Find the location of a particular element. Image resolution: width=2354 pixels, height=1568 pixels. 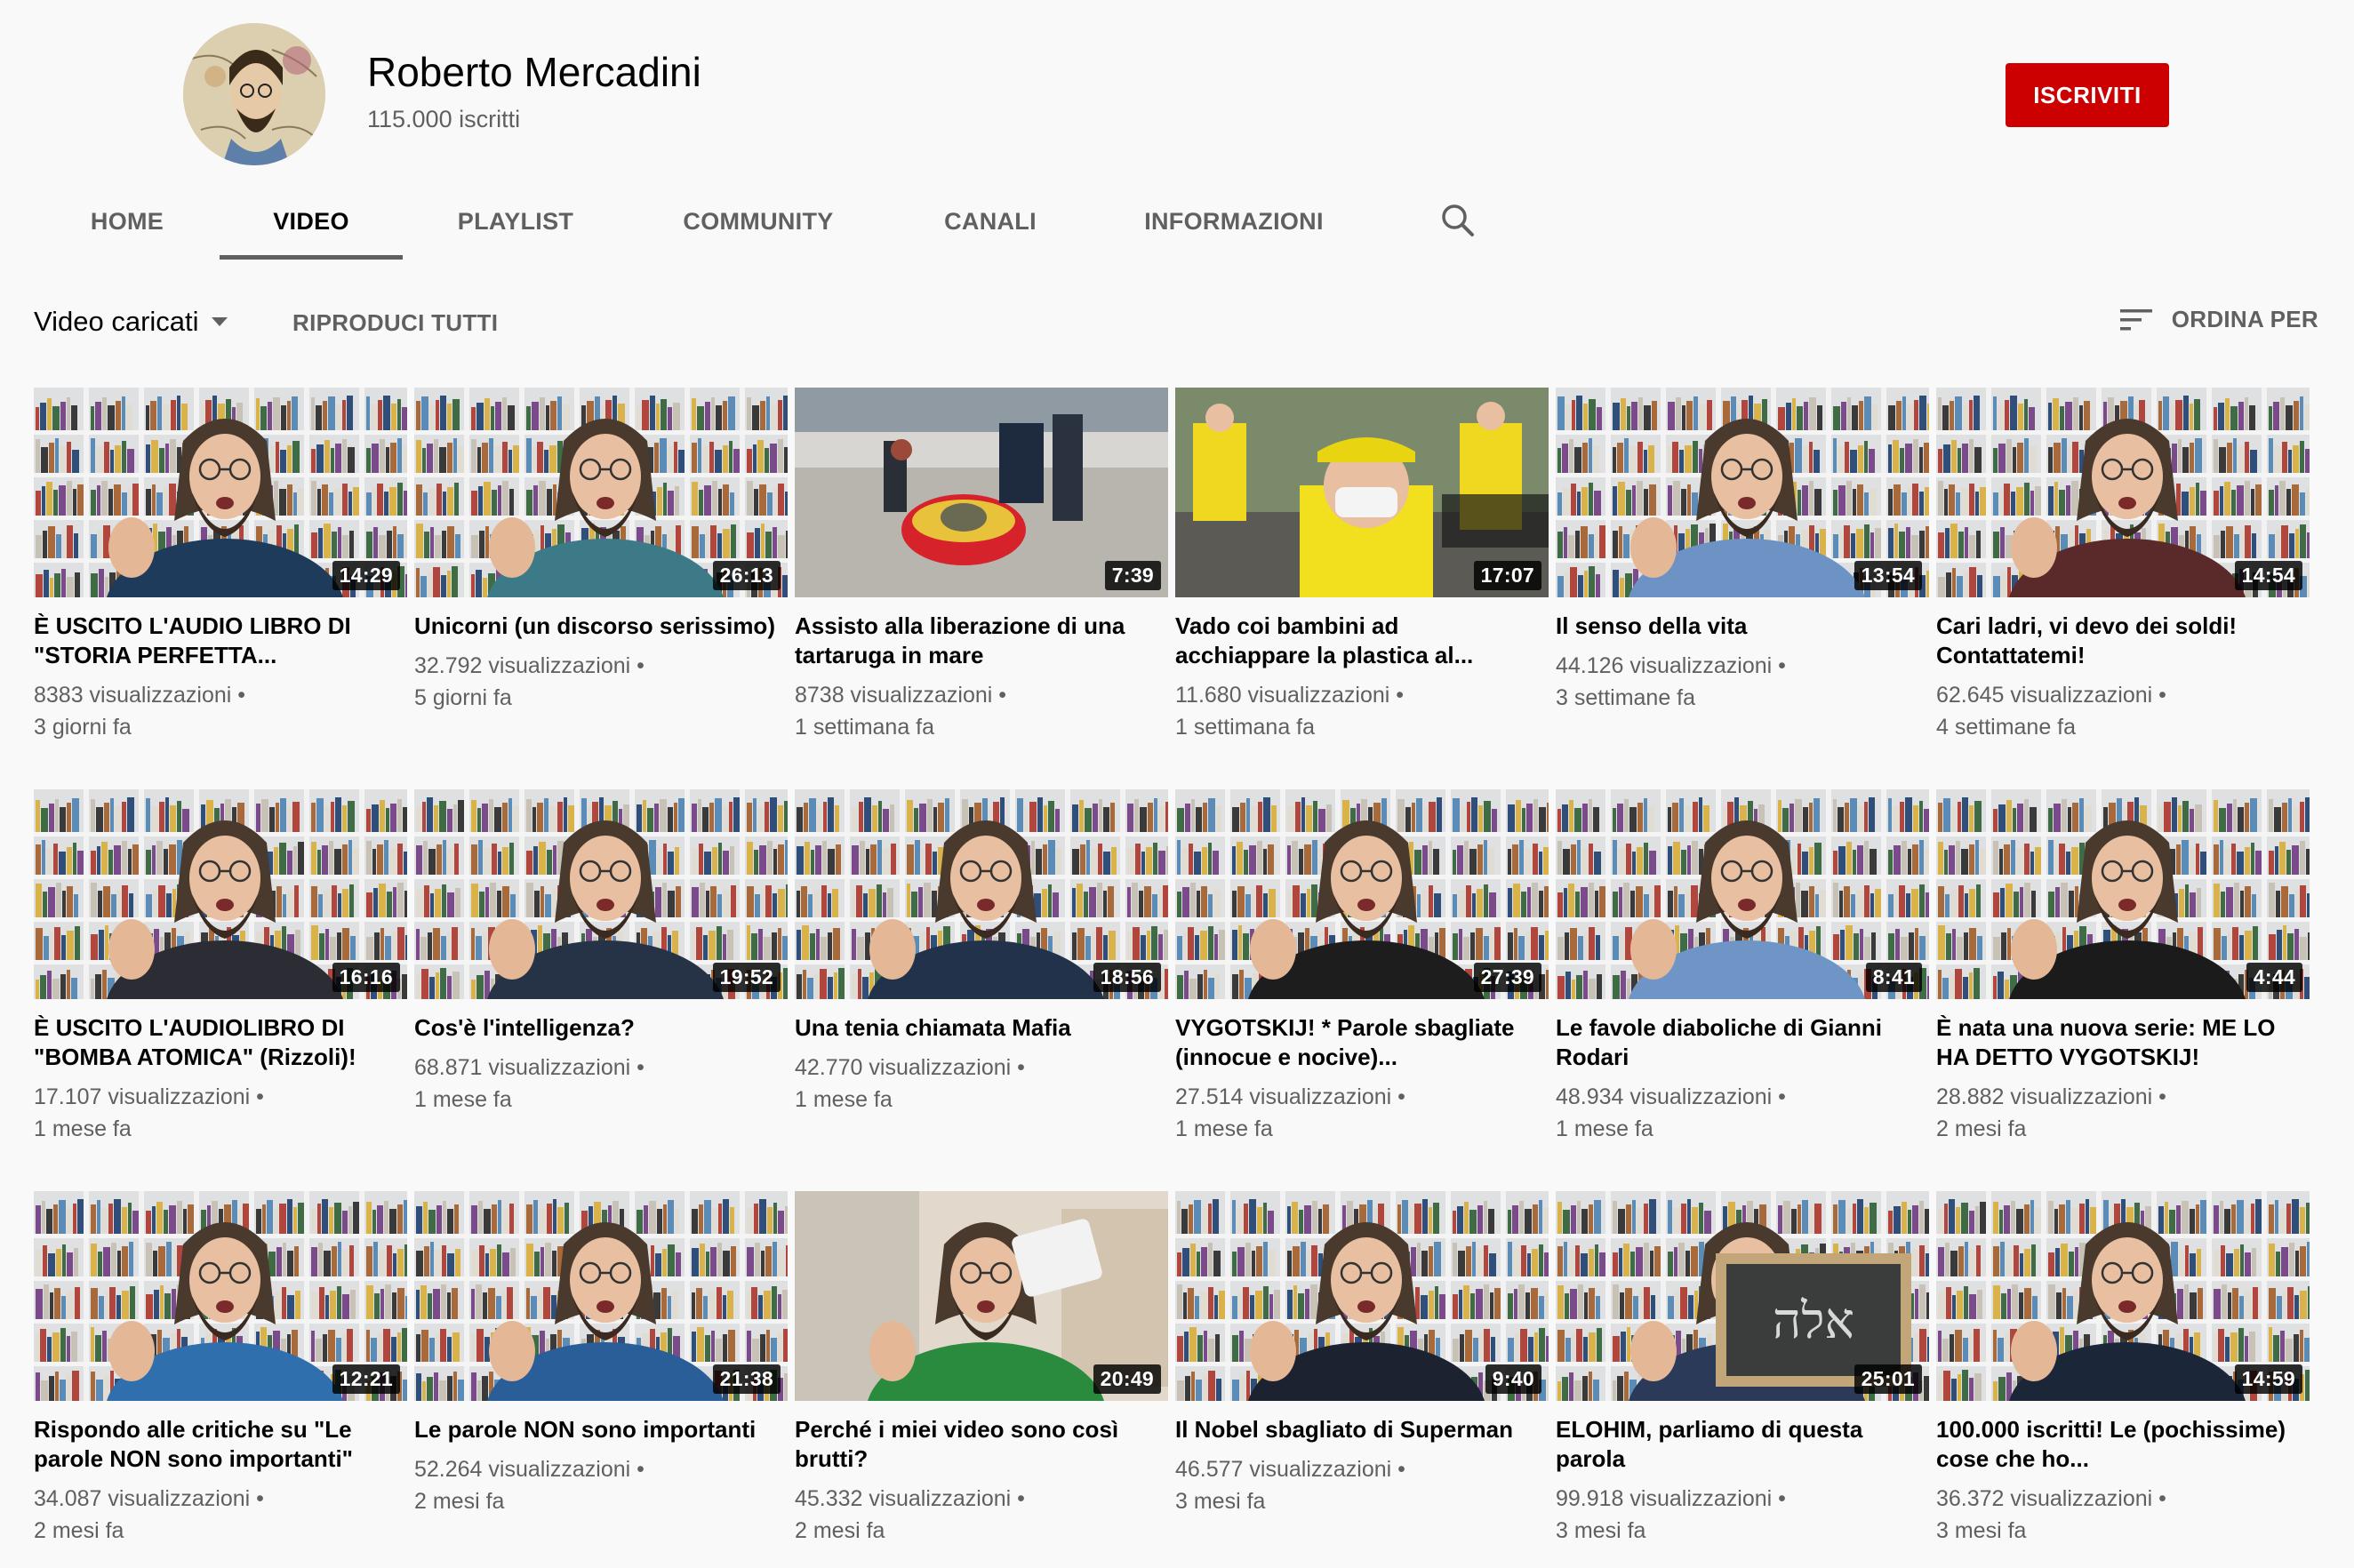

video-title: Unicorni (un discorso serissimo) is located at coordinates (601, 626).